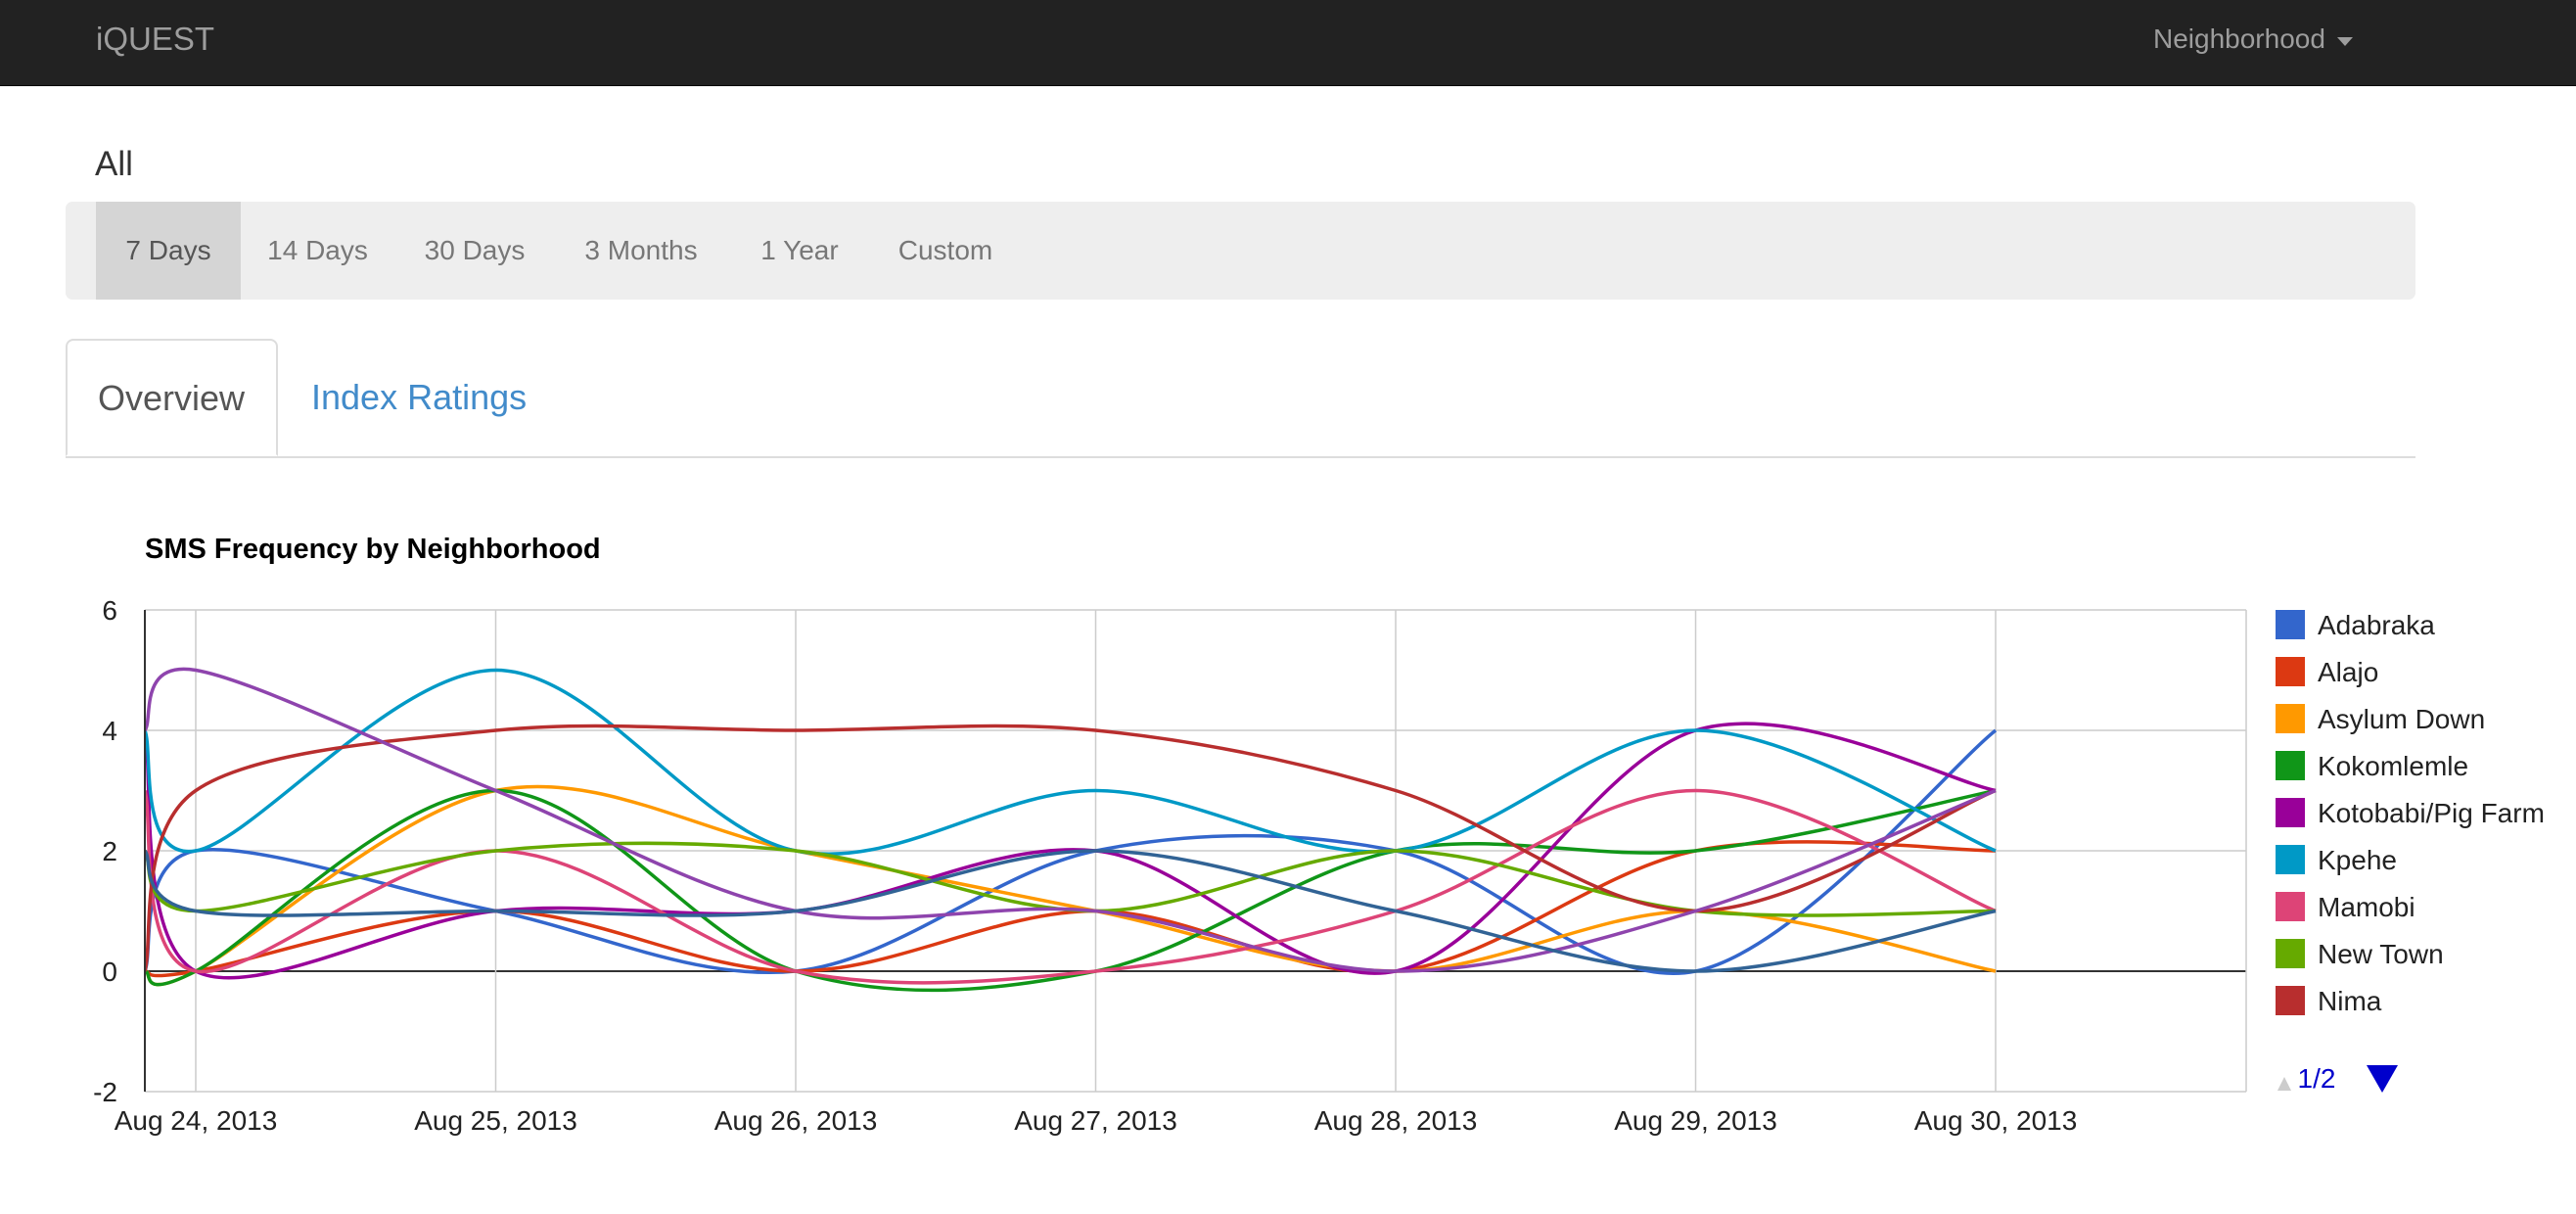 The image size is (2576, 1214). Describe the element at coordinates (799, 251) in the screenshot. I see `range-1-year: 1 Year` at that location.